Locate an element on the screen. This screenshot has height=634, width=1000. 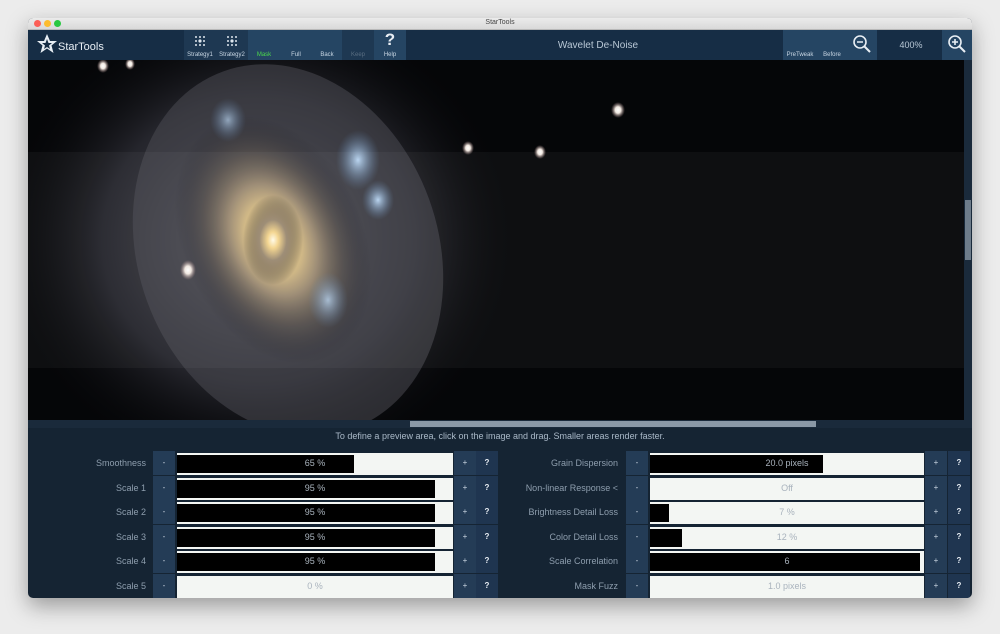
value-slider: 7 % is located at coordinates (787, 513).